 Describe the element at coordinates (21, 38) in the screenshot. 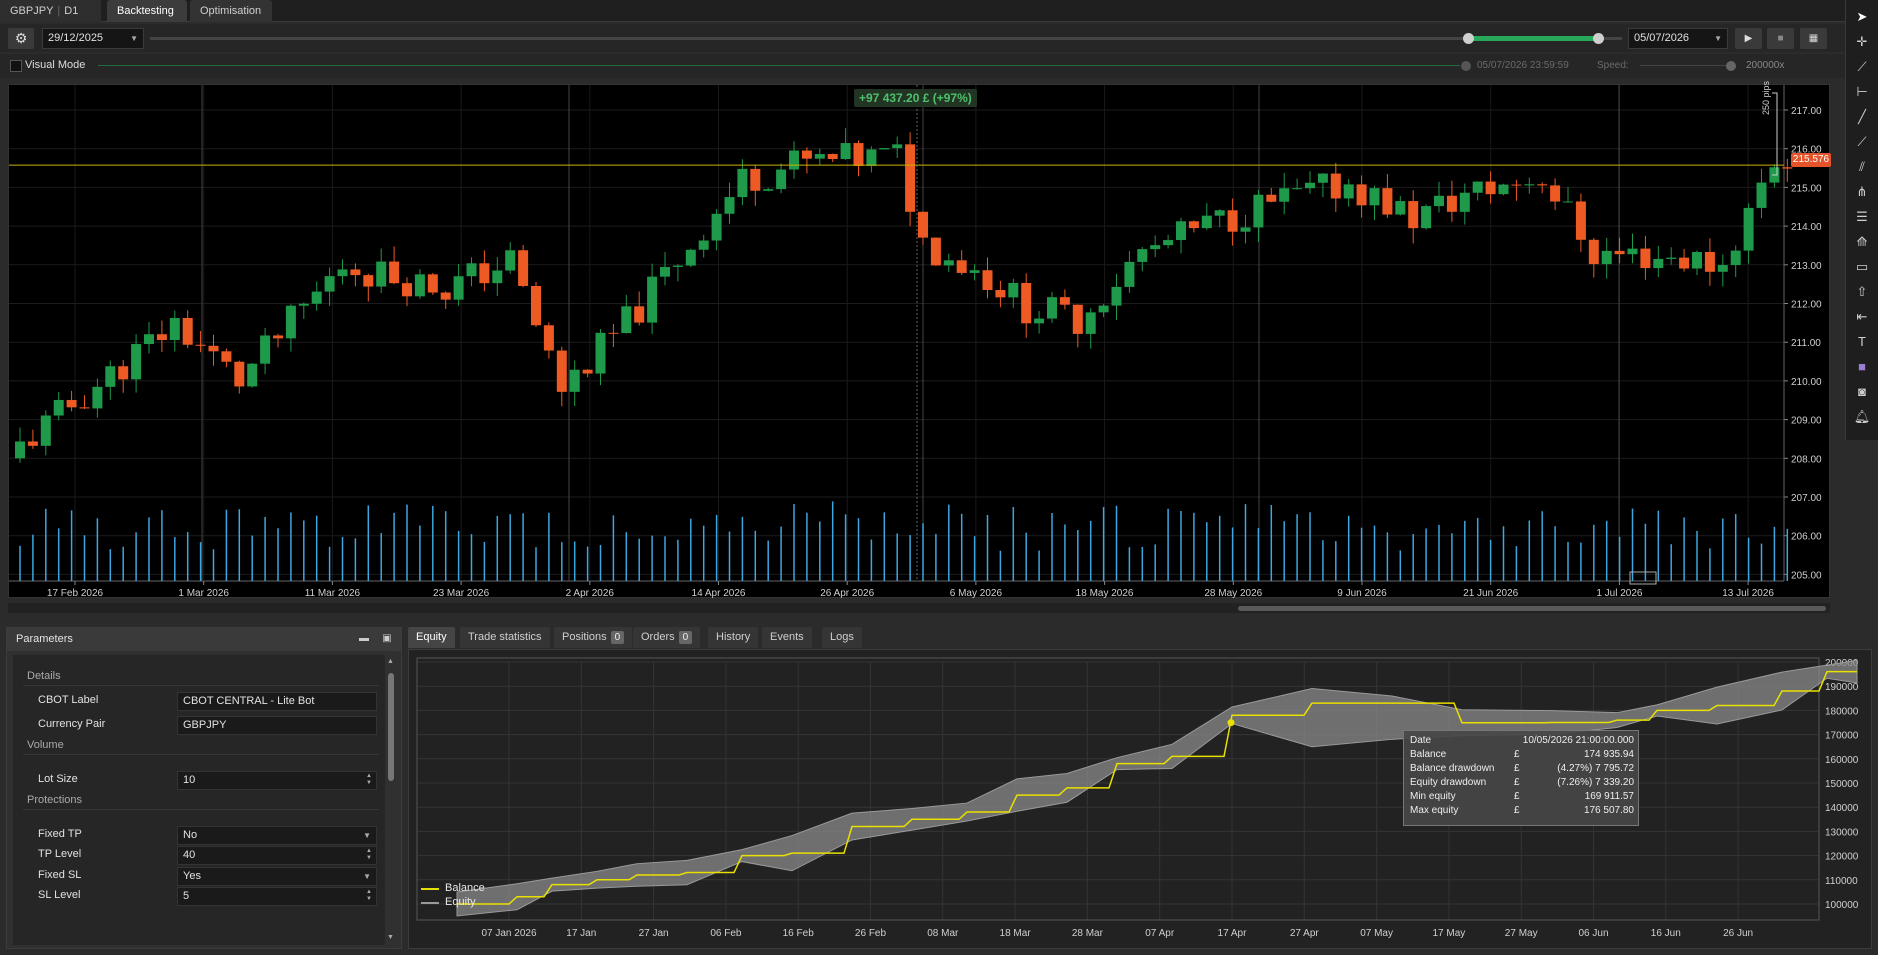

I see `settings-gear-button: ⚙` at that location.